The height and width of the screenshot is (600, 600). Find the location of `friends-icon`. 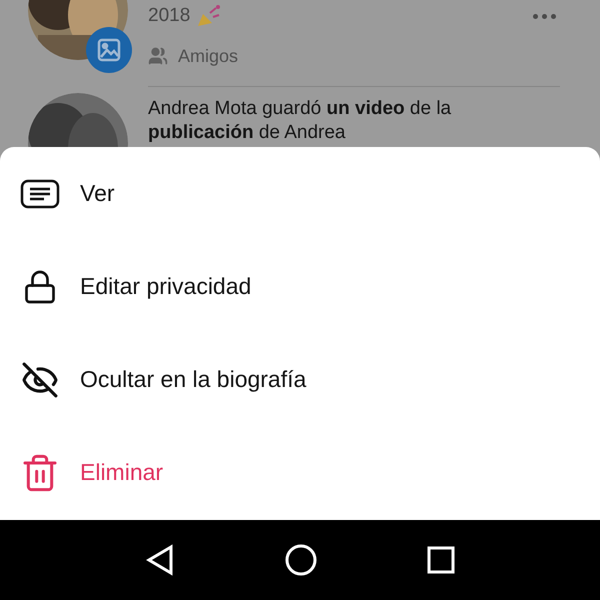

friends-icon is located at coordinates (158, 56).